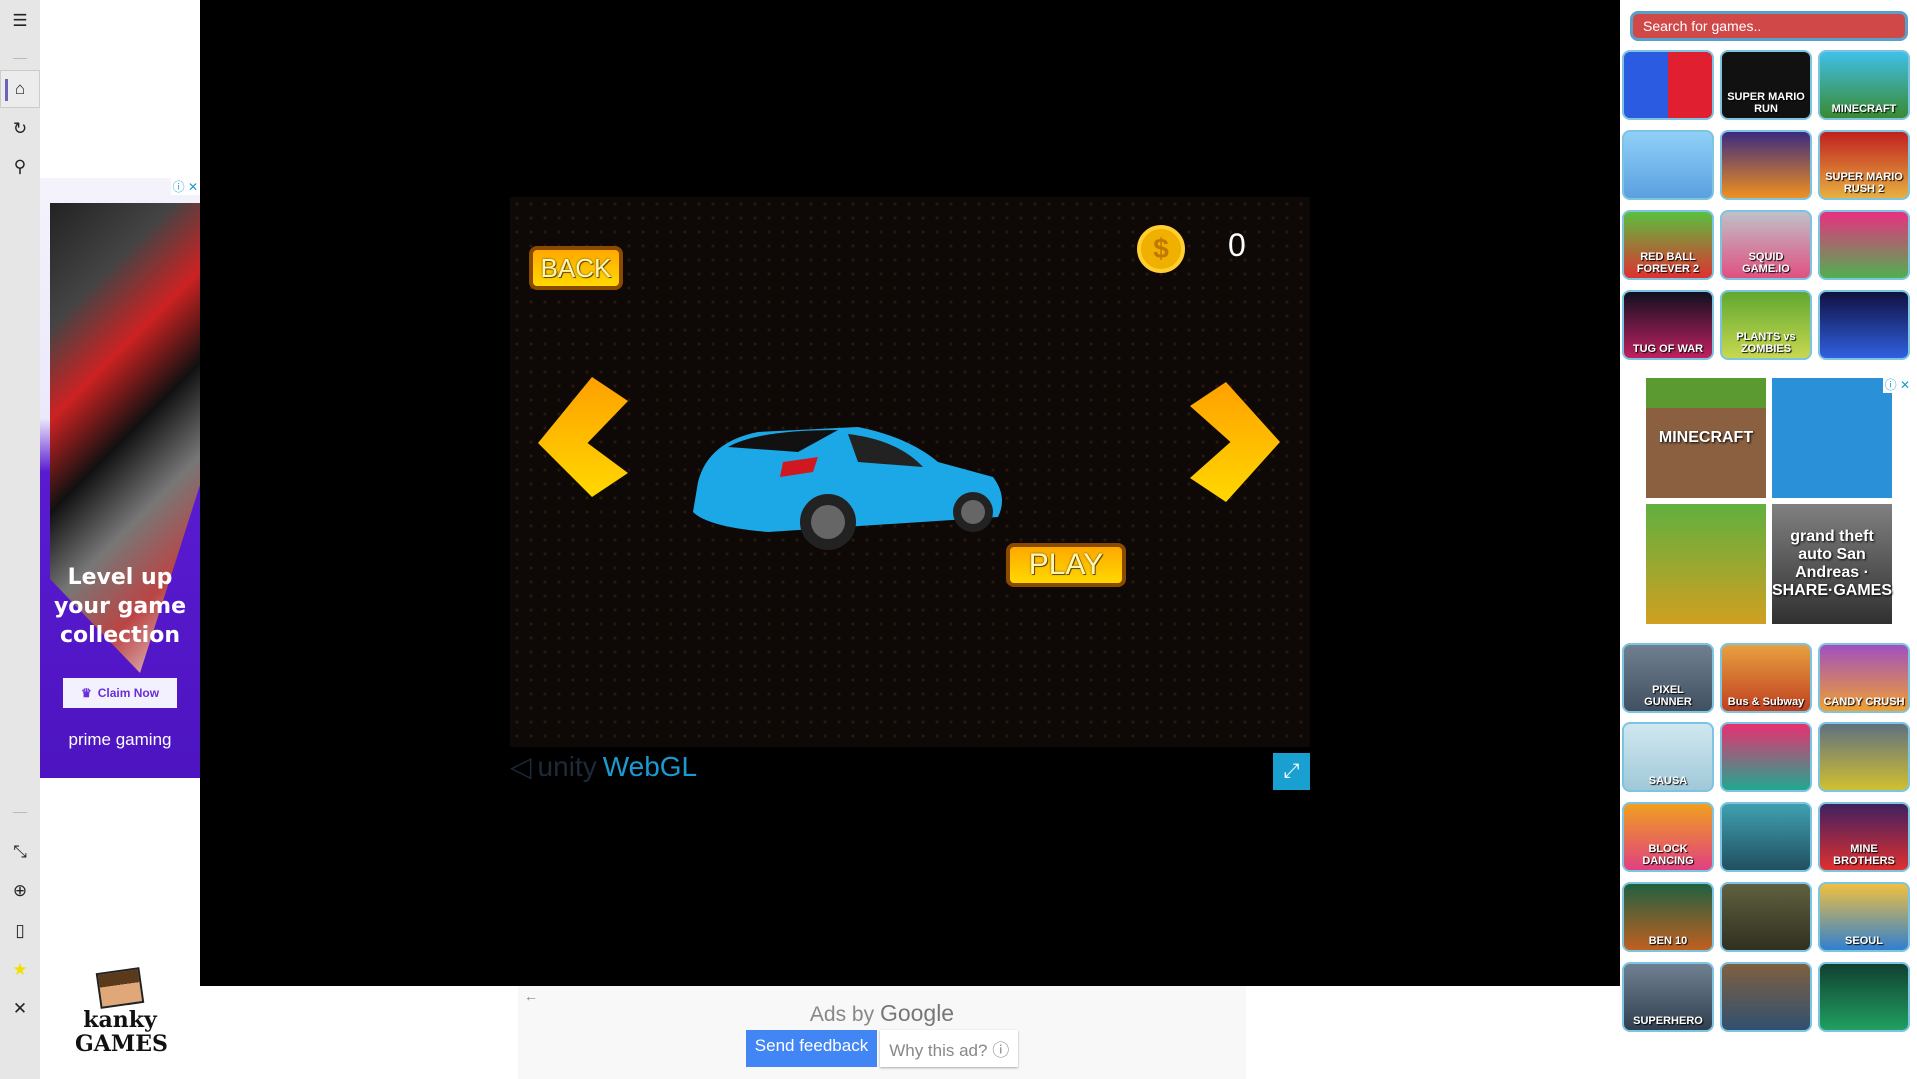 Image resolution: width=1917 pixels, height=1079 pixels. What do you see at coordinates (1864, 678) in the screenshot?
I see `game-tile: CANDY CRUSH` at bounding box center [1864, 678].